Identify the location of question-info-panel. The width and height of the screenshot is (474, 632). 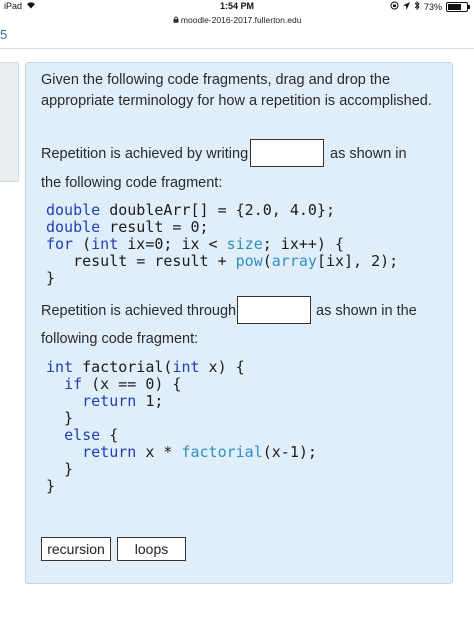
(9, 122).